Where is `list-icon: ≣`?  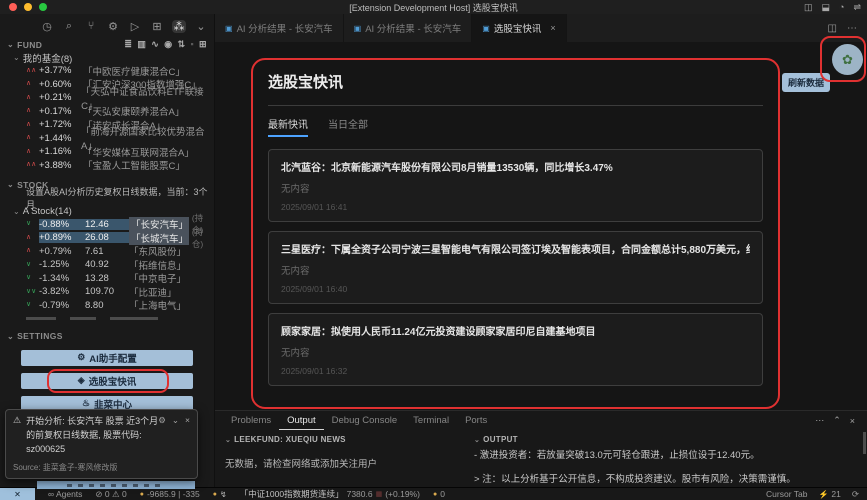 list-icon: ≣ is located at coordinates (128, 44).